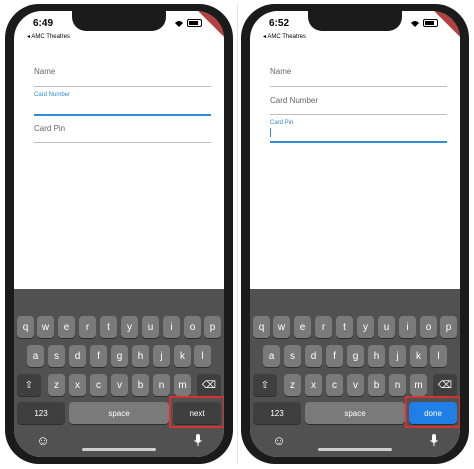  I want to click on status-time: 6:52, so click(279, 23).